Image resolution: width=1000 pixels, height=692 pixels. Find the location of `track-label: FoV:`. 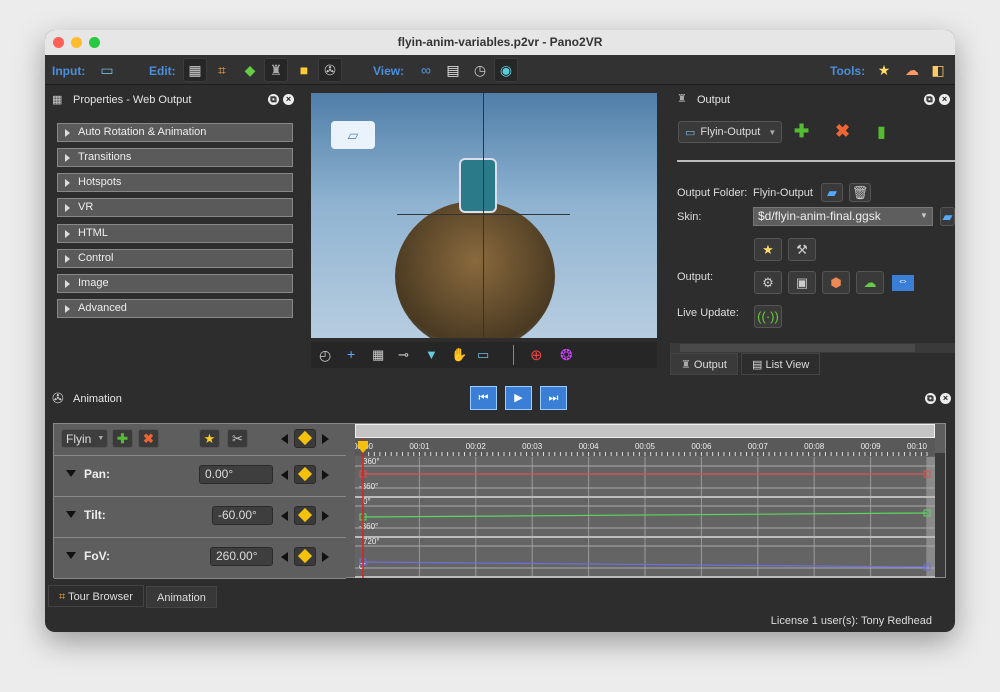

track-label: FoV: is located at coordinates (97, 556).